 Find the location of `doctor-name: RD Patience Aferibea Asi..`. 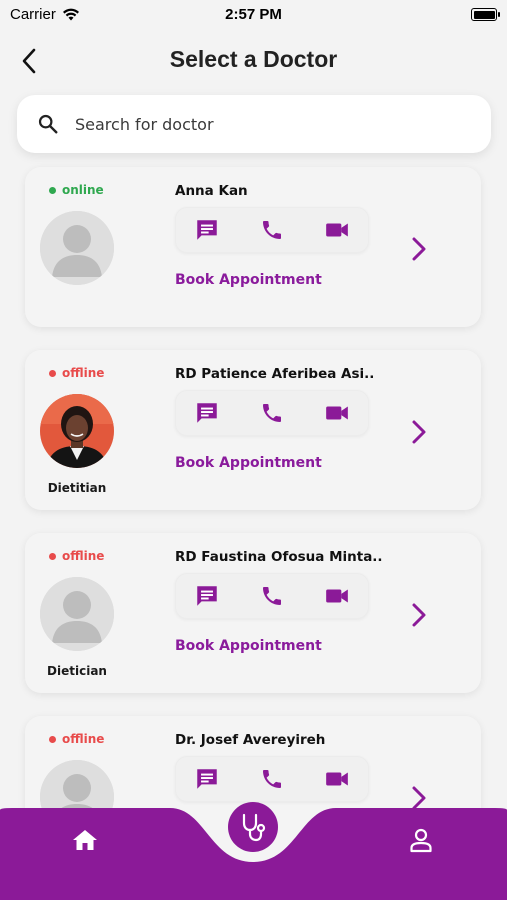

doctor-name: RD Patience Aferibea Asi.. is located at coordinates (275, 374).